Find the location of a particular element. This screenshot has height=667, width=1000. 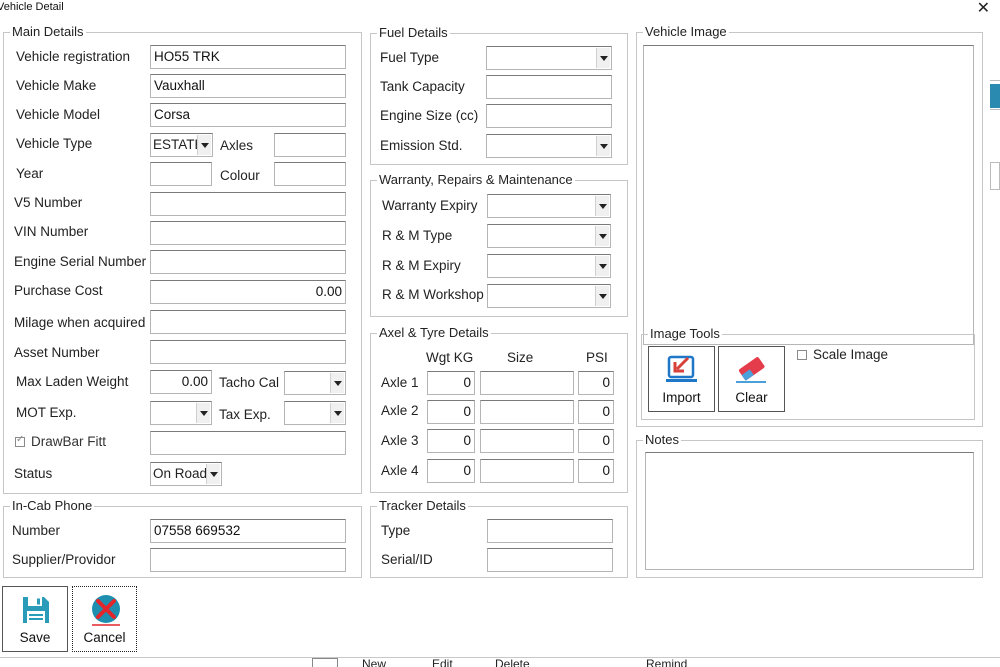

notes-textarea is located at coordinates (809, 511).